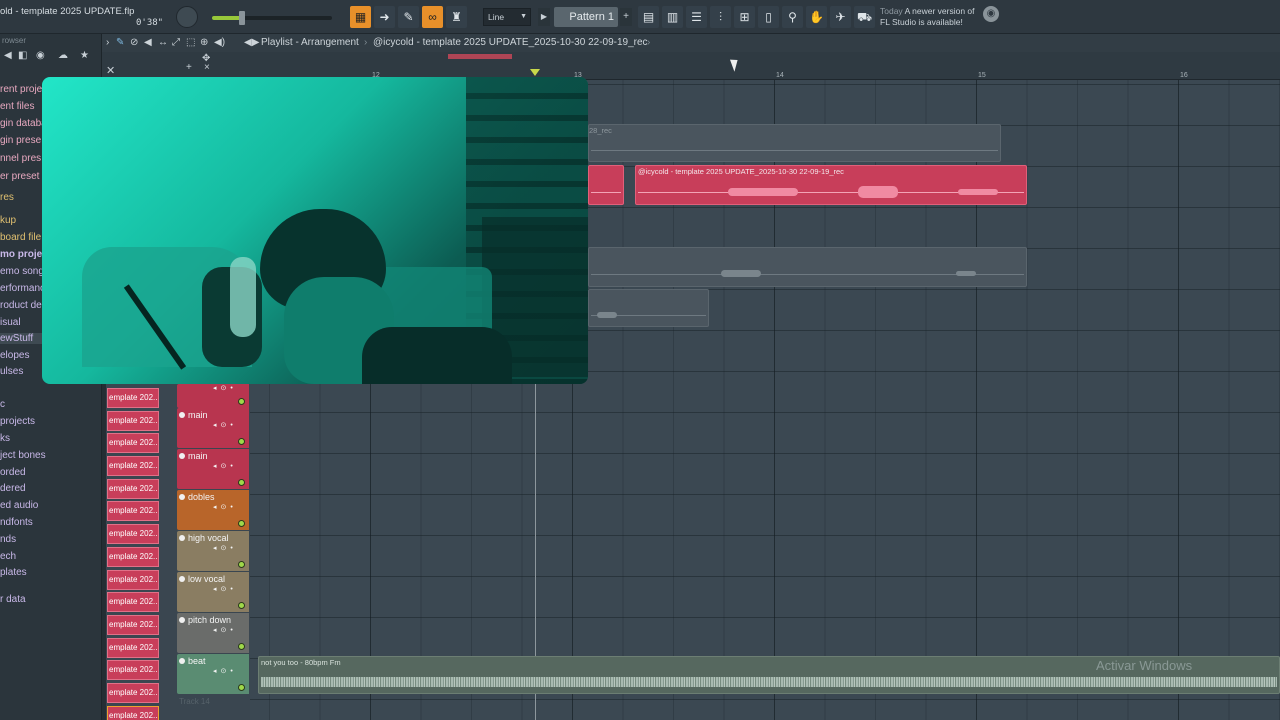 Image resolution: width=1280 pixels, height=720 pixels. What do you see at coordinates (8, 220) in the screenshot?
I see `browser-item: kup` at bounding box center [8, 220].